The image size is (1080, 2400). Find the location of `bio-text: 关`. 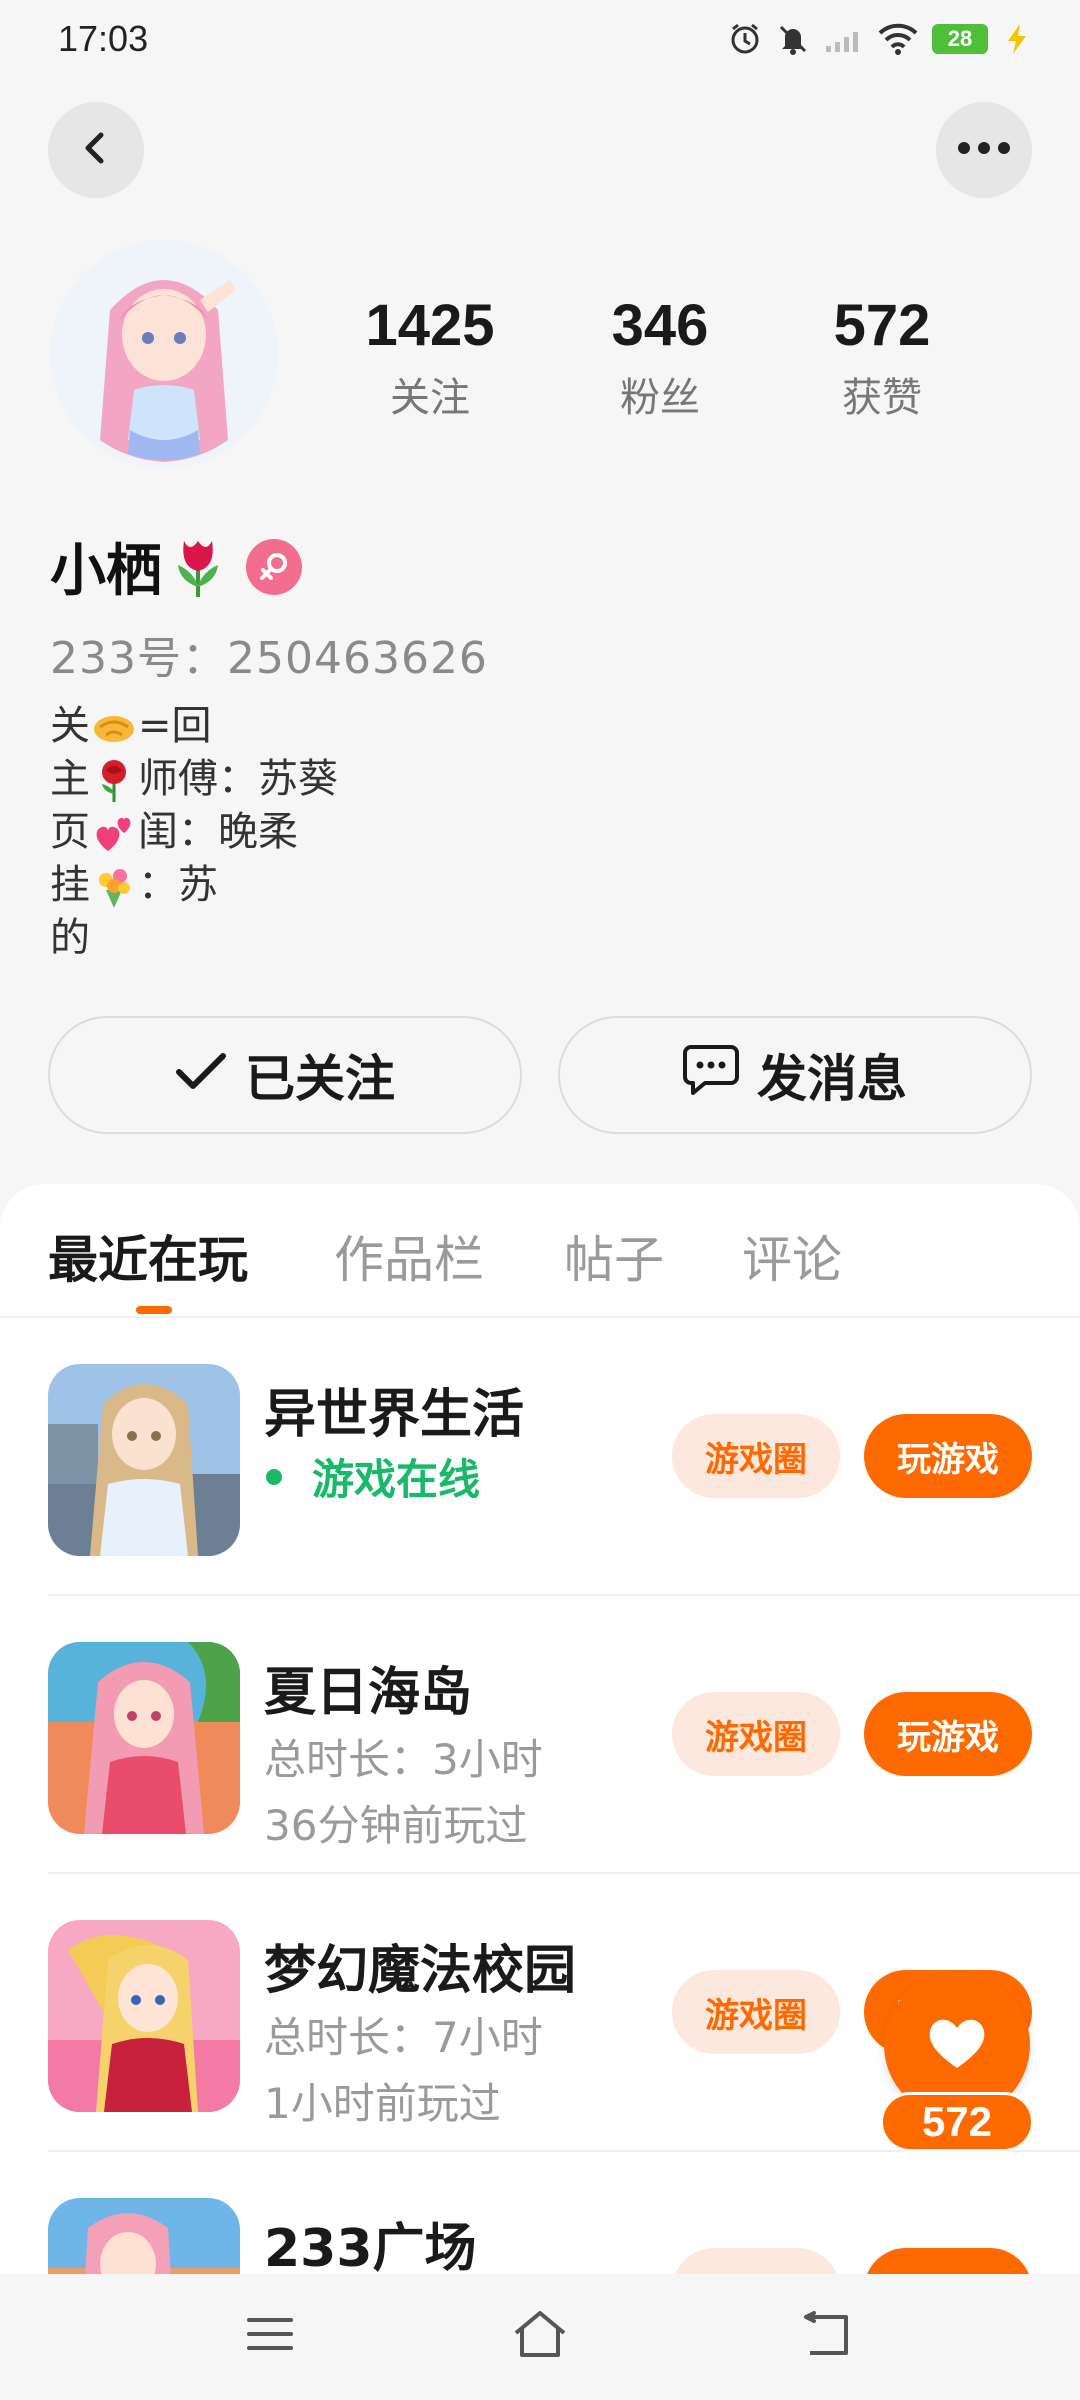

bio-text: 关 is located at coordinates (70, 726).